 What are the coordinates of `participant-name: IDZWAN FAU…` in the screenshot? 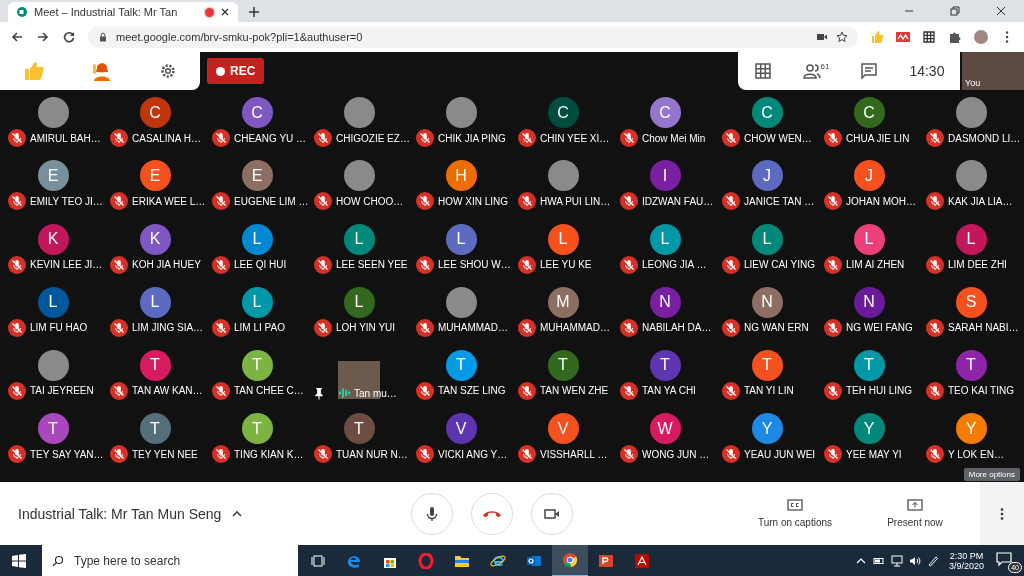 It's located at (678, 201).